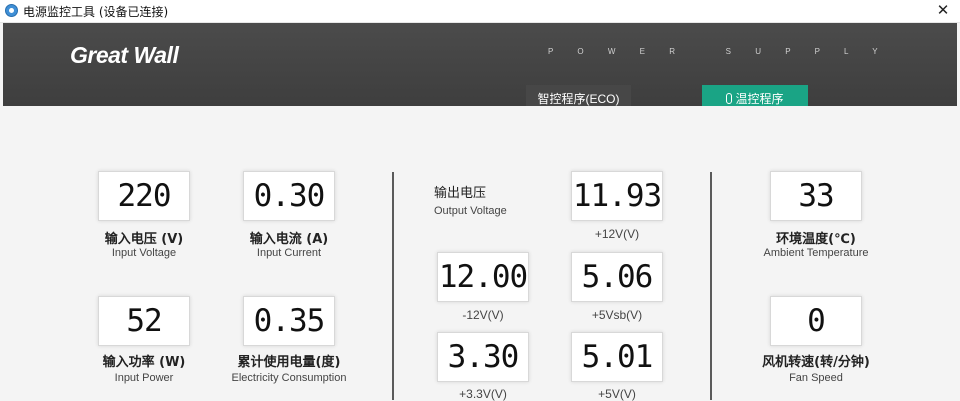  What do you see at coordinates (289, 362) in the screenshot?
I see `electricity-consumption-label: 累计使用电量(度)` at bounding box center [289, 362].